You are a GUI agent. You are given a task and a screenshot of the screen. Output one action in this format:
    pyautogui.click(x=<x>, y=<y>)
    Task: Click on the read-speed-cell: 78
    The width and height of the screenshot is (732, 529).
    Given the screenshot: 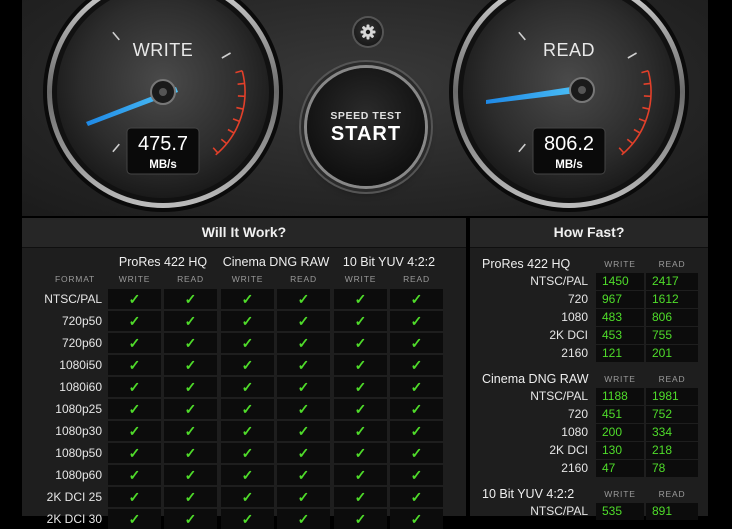 What is the action you would take?
    pyautogui.click(x=672, y=468)
    